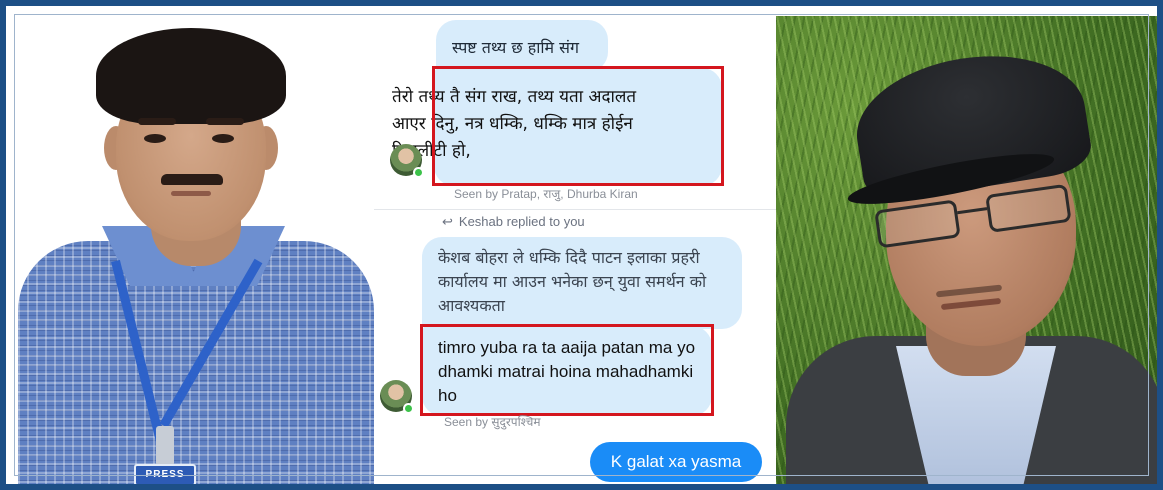 This screenshot has height=490, width=1163. What do you see at coordinates (492, 422) in the screenshot?
I see `seen-receipt: Seen by सुदुरपश्चिम` at bounding box center [492, 422].